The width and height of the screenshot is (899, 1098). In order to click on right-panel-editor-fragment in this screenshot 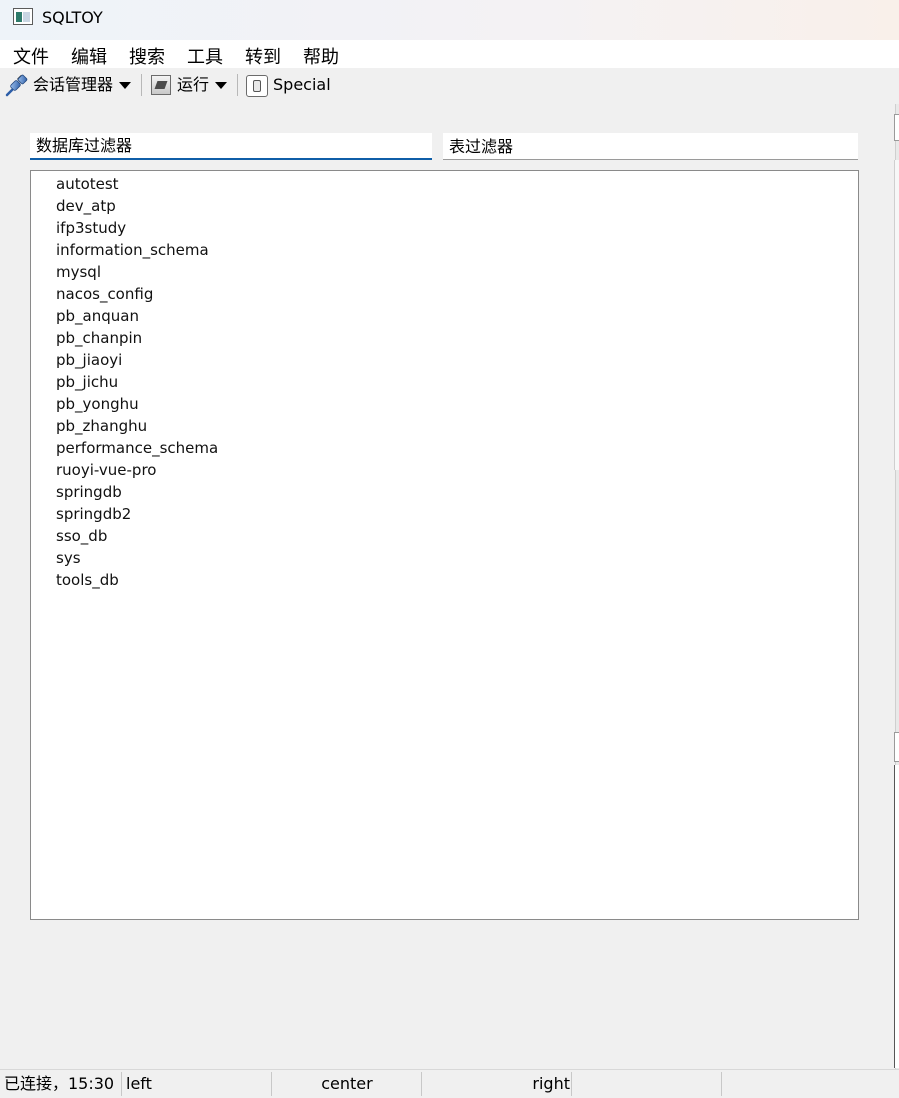, I will do `click(896, 916)`.